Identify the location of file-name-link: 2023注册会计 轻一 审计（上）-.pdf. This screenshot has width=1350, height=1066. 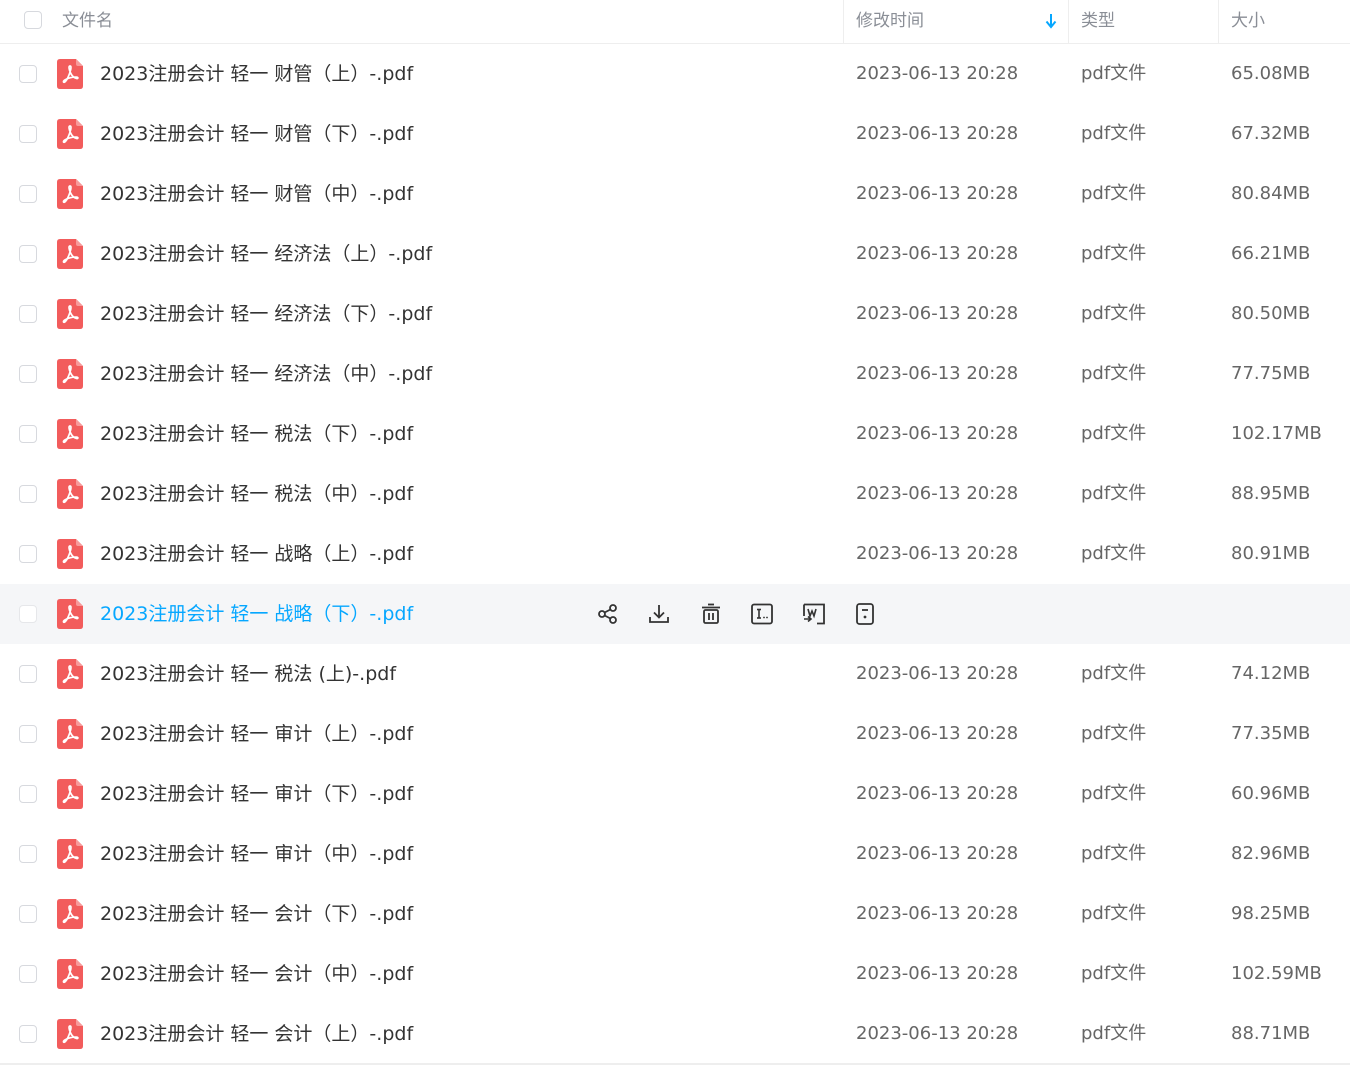
(256, 734).